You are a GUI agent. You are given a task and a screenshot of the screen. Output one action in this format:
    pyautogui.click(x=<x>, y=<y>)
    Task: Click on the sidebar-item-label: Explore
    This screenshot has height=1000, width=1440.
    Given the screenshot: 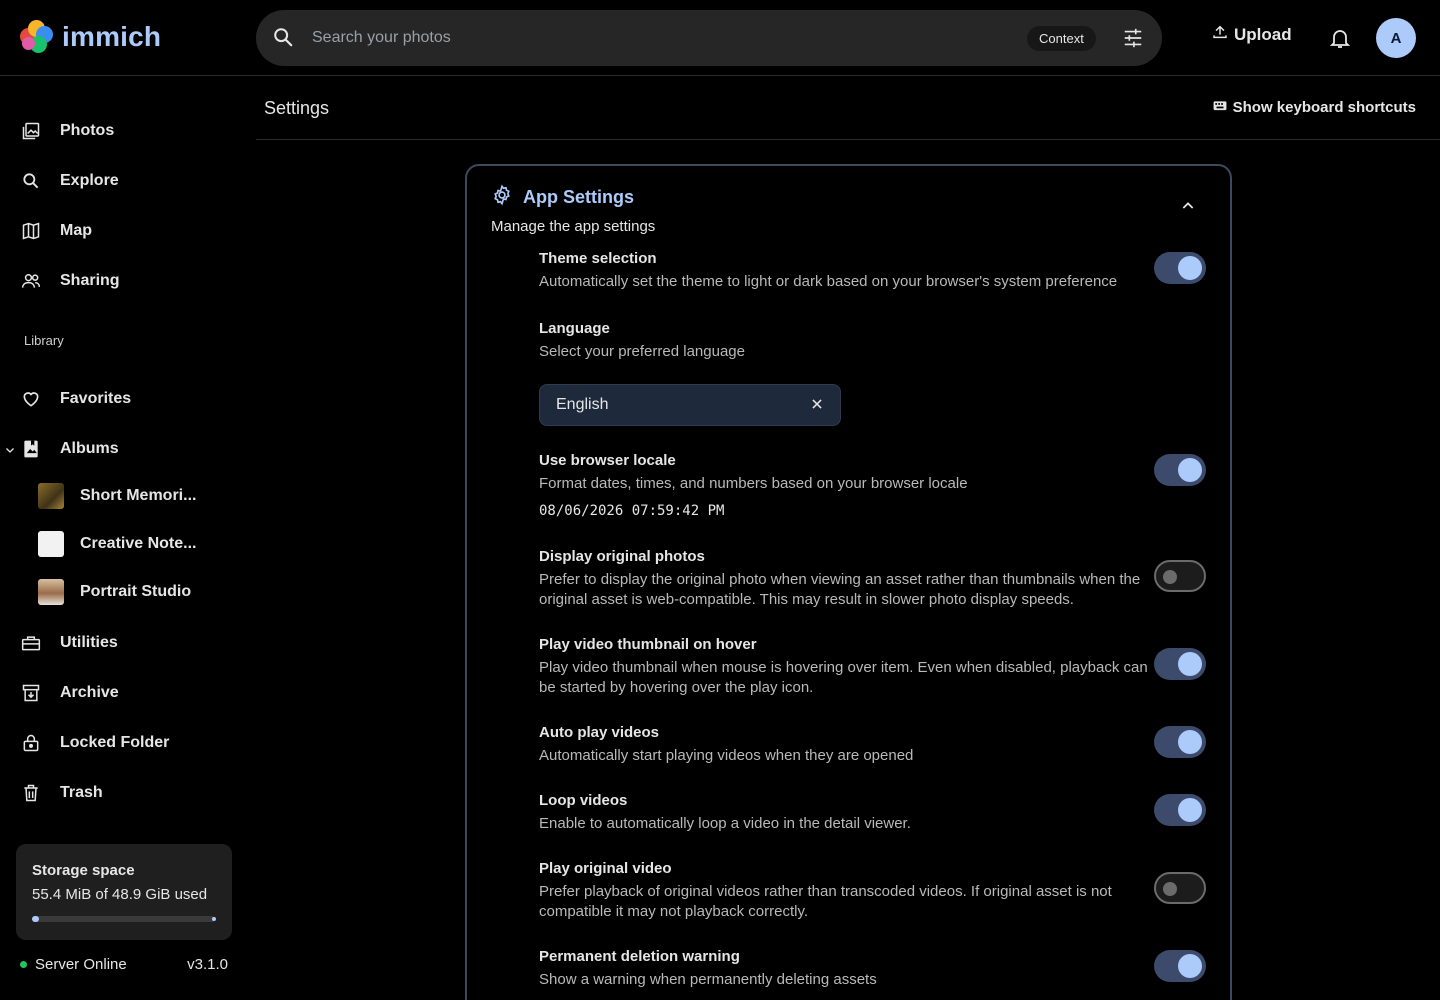 What is the action you would take?
    pyautogui.click(x=89, y=180)
    